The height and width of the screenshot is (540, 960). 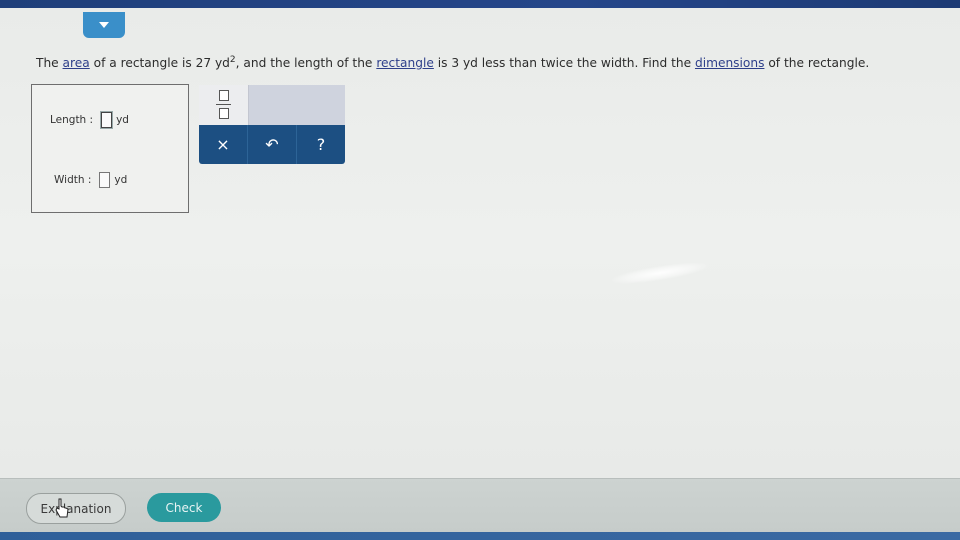 I want to click on rectangle-link: rectangle, so click(x=405, y=63).